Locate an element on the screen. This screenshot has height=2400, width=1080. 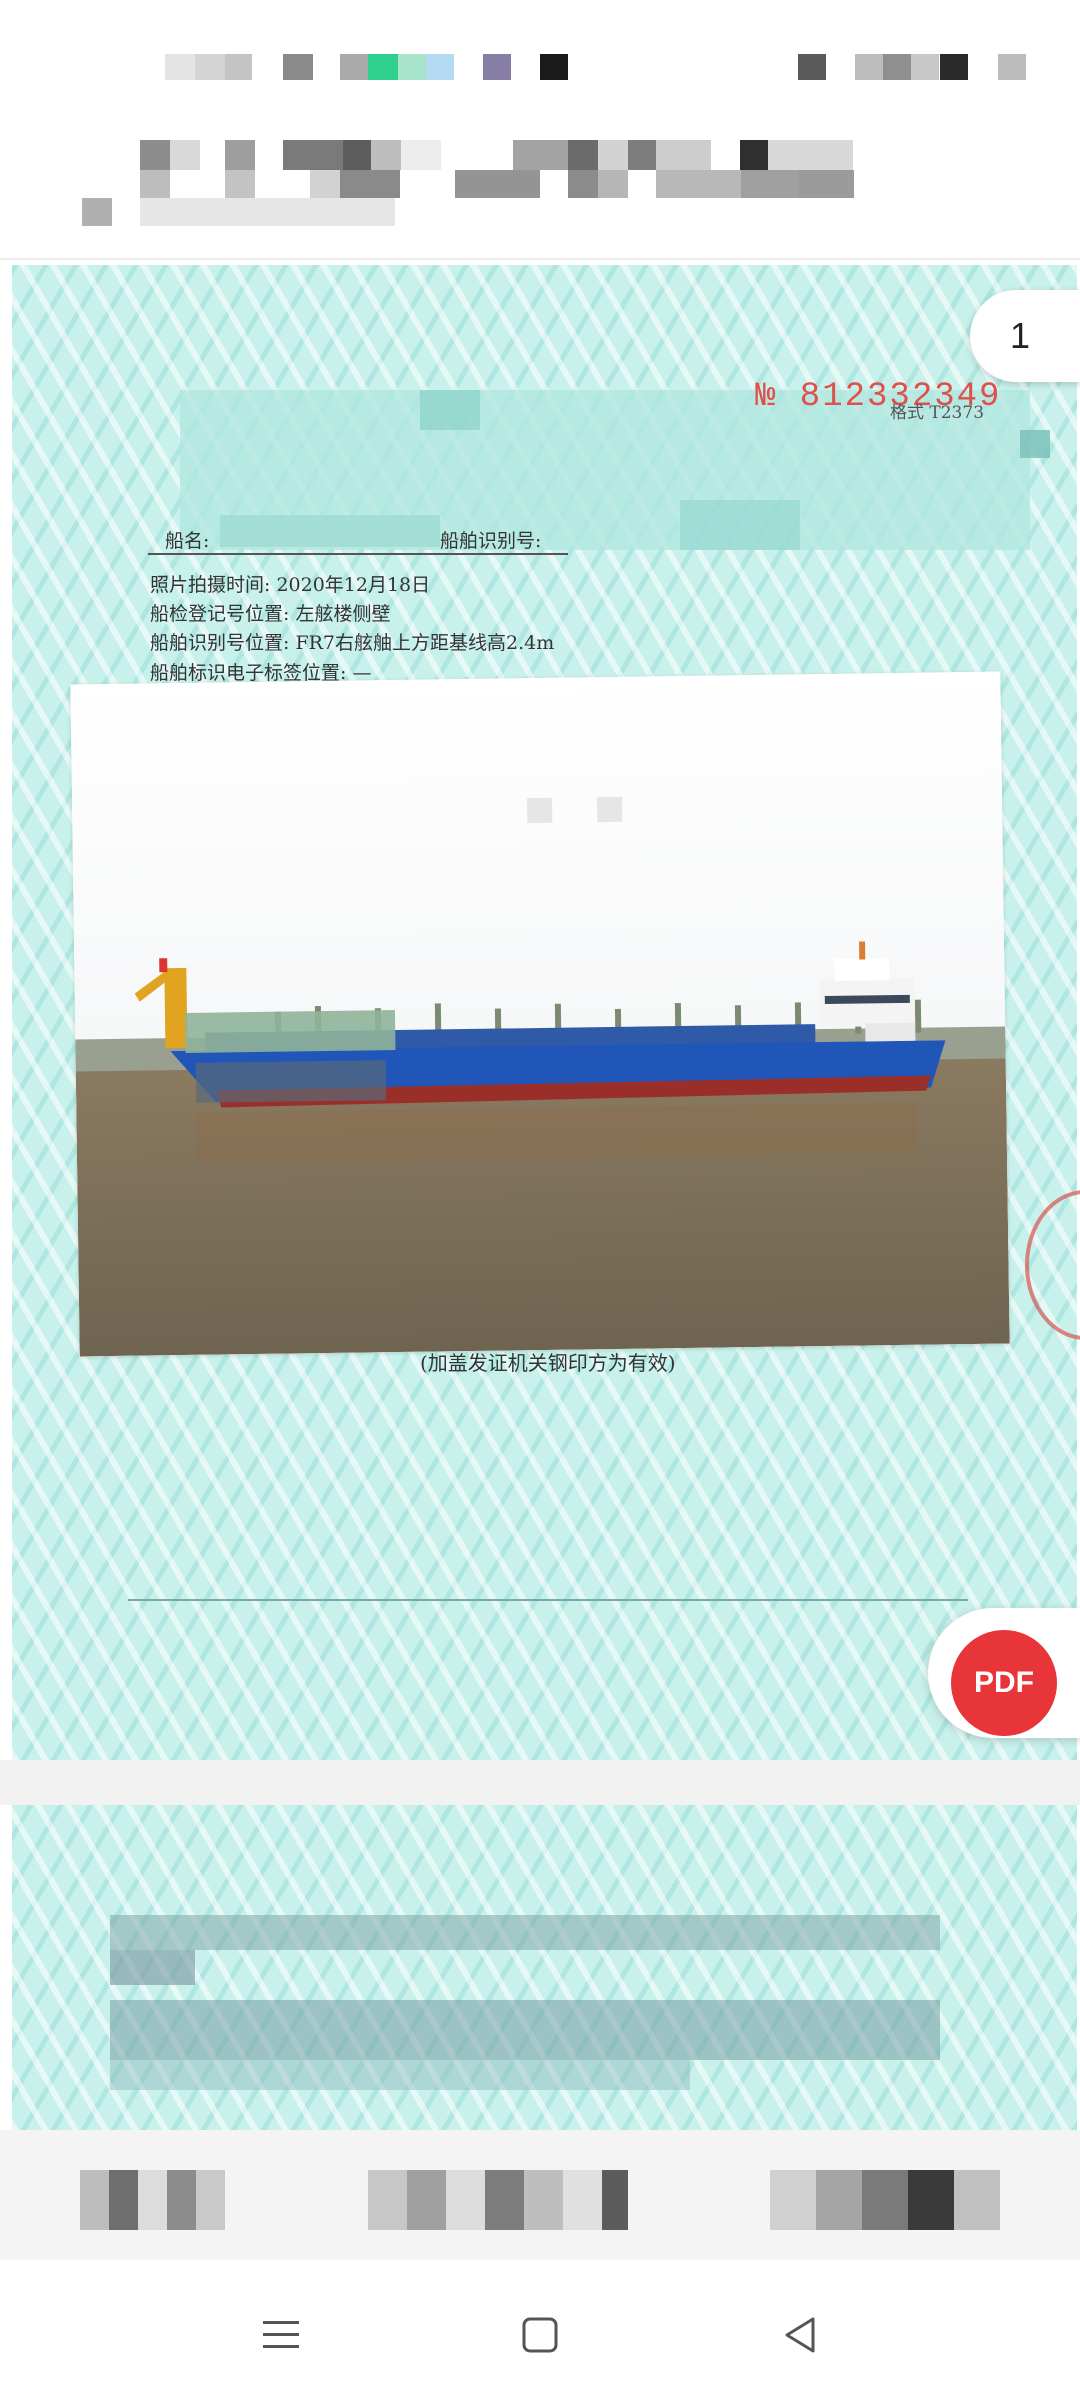
menu-icon is located at coordinates (281, 2335).